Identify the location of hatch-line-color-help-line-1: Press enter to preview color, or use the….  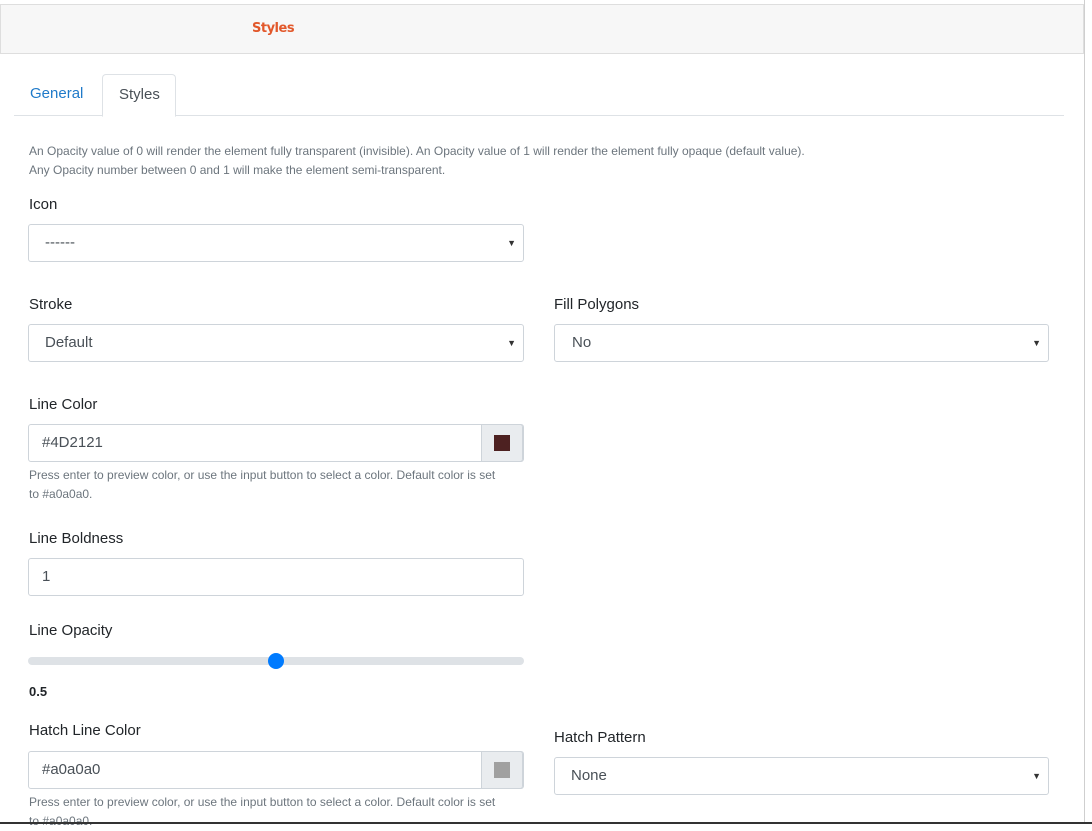
(262, 802).